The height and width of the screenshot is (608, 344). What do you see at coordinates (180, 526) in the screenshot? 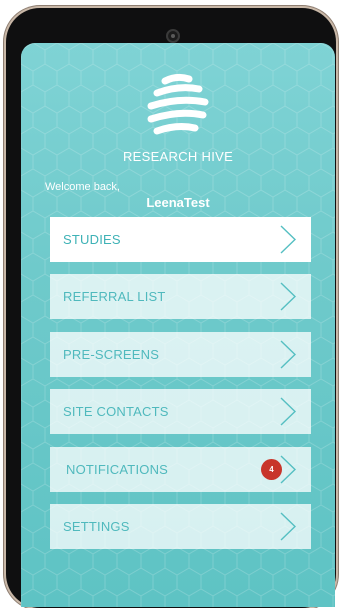
I see `menu-item-settings: SETTINGS` at bounding box center [180, 526].